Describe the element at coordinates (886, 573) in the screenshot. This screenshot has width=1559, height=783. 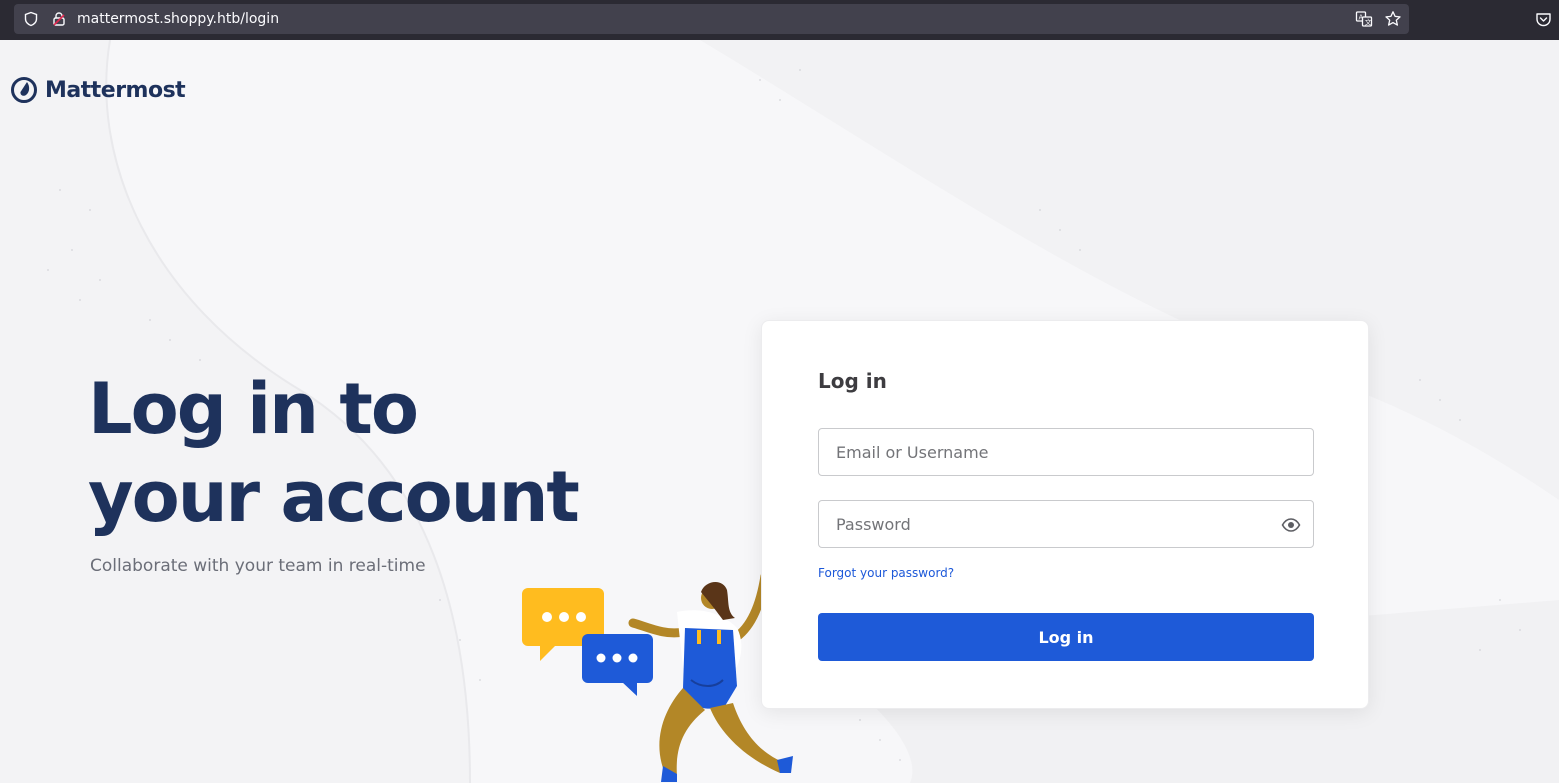
I see `forgot-password-link: Forgot your password?` at that location.